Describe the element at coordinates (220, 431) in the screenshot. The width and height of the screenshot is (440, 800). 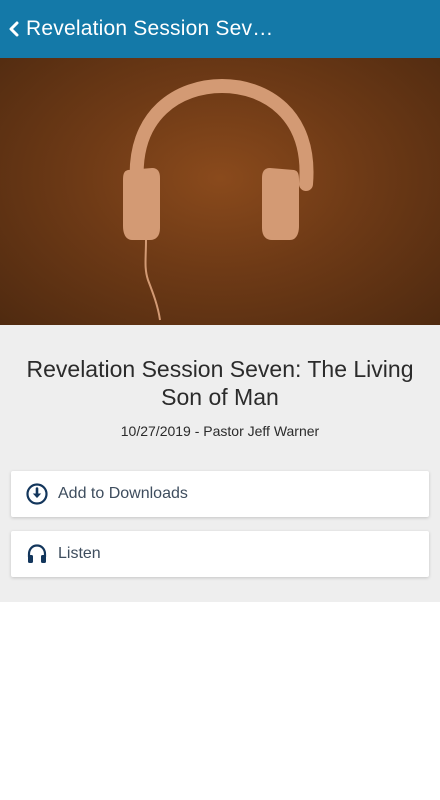
I see `session-meta: 10/27/2019 - Pastor Jeff Warner` at that location.